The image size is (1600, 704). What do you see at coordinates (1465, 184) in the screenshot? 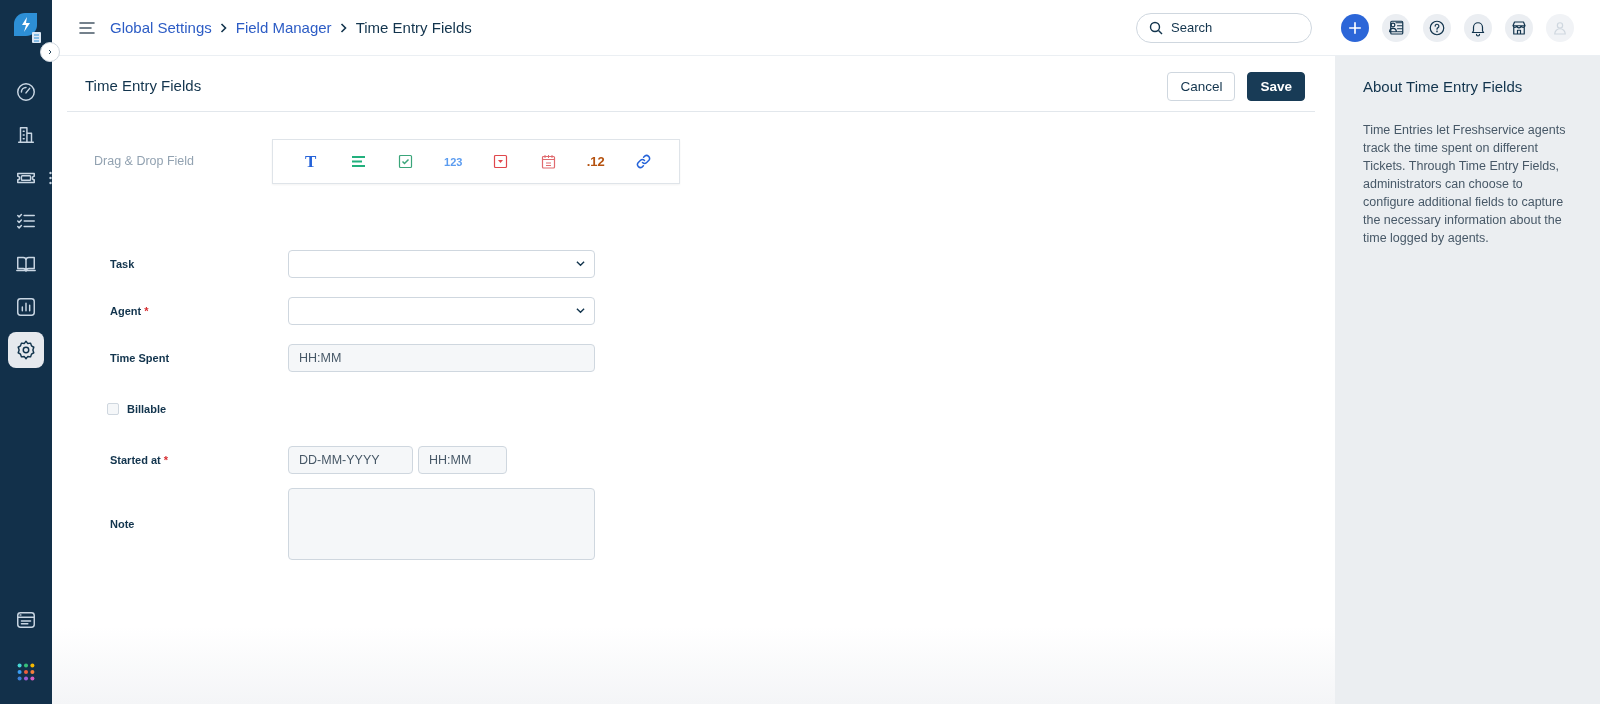
I see `panel-description: Time Entries let Freshservice agents track the time spent on different Tickets. Through Time Entry Fields, administrators can choose to configure additional fields to capture the necessary information about the time logged by agents.` at bounding box center [1465, 184].